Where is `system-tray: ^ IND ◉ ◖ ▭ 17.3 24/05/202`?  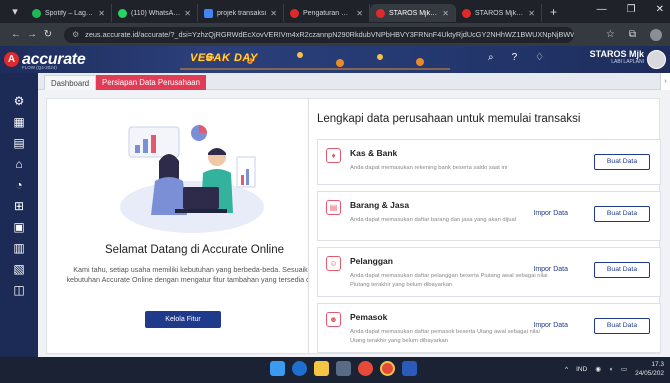
system-tray: ^ IND ◉ ◖ ▭ 17.3 24/05/202 is located at coordinates (614, 369).